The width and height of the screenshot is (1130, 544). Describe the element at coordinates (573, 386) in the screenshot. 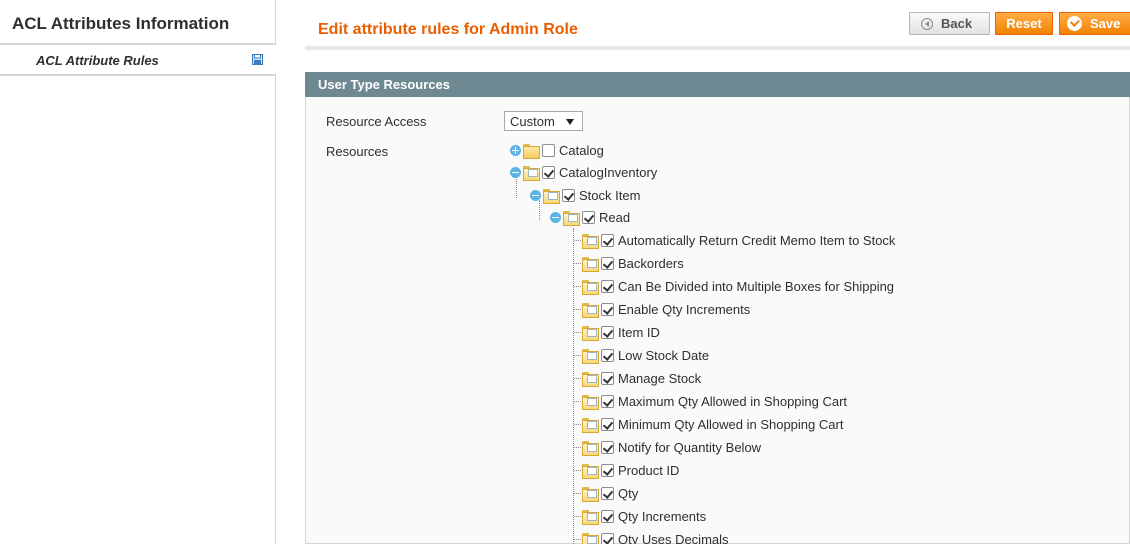

I see `tree-guide` at that location.